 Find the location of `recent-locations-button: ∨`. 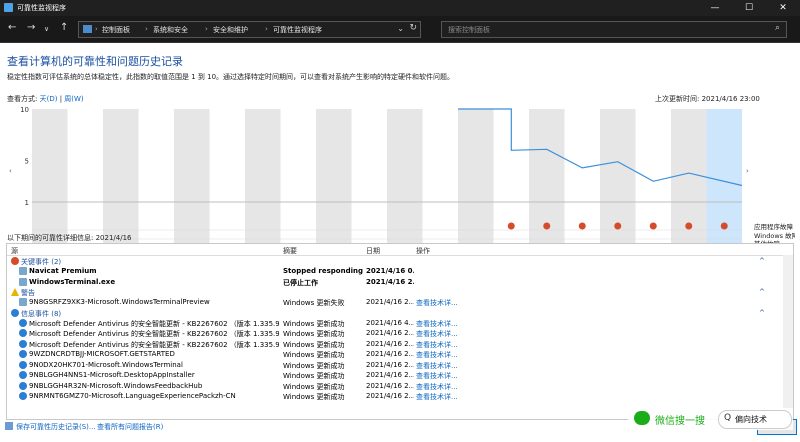

recent-locations-button: ∨ is located at coordinates (46, 29).